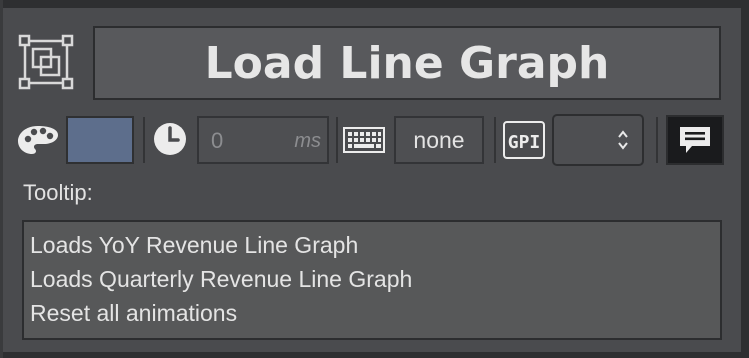  Describe the element at coordinates (364, 140) in the screenshot. I see `keyboard-icon` at that location.